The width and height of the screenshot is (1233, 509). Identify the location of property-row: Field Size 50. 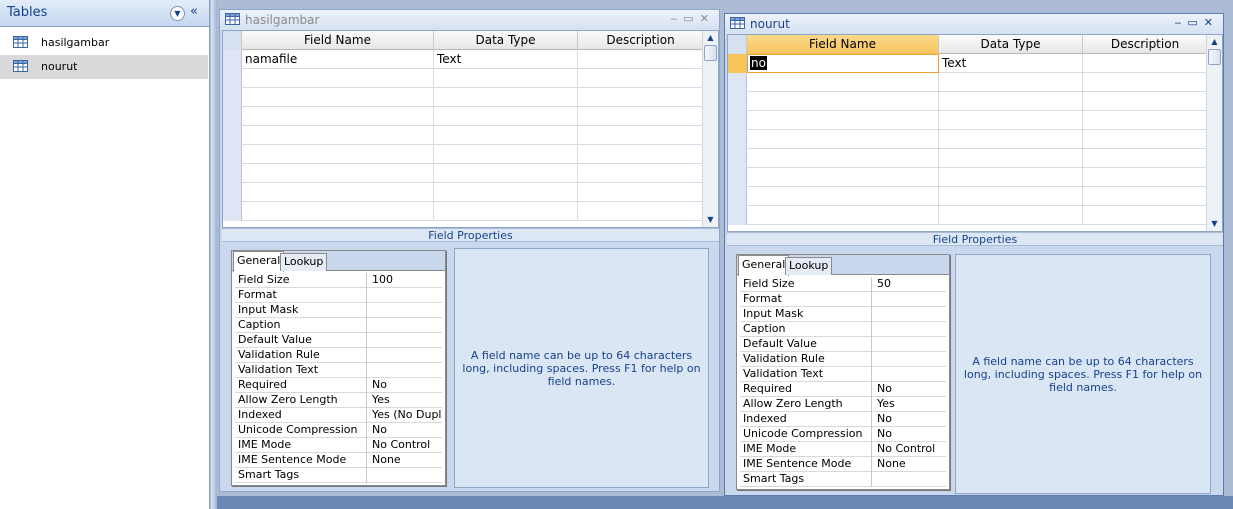
(843, 284).